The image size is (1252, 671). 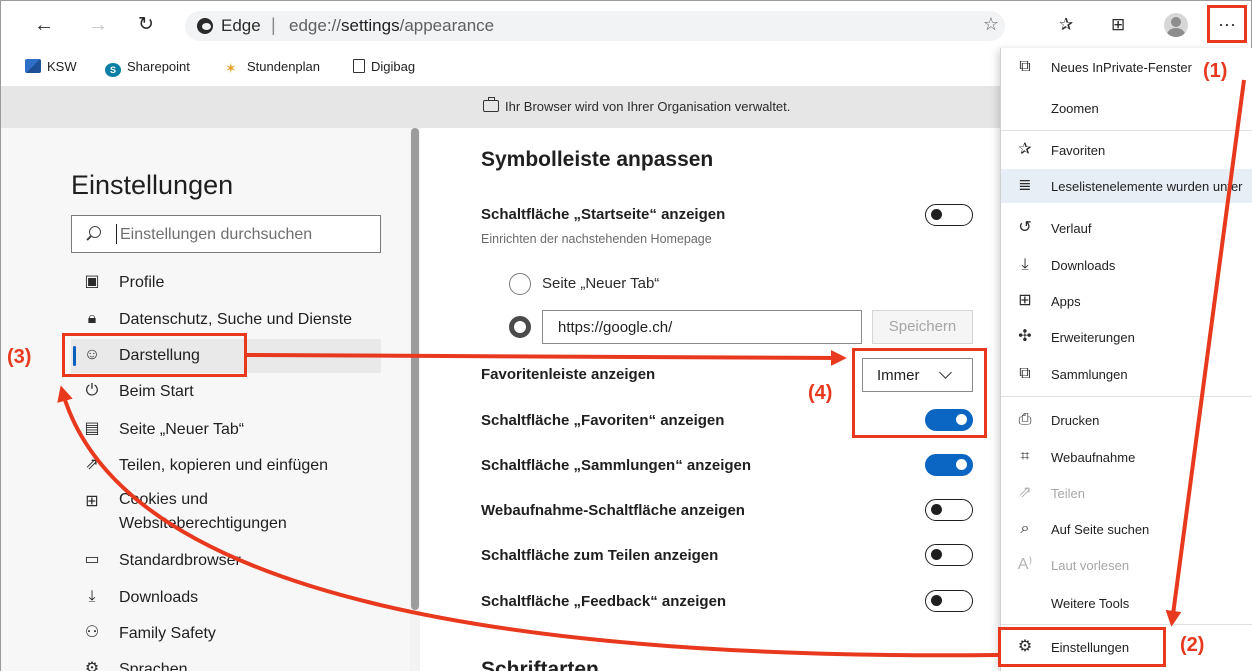 I want to click on family-icon: ⚇, so click(x=92, y=632).